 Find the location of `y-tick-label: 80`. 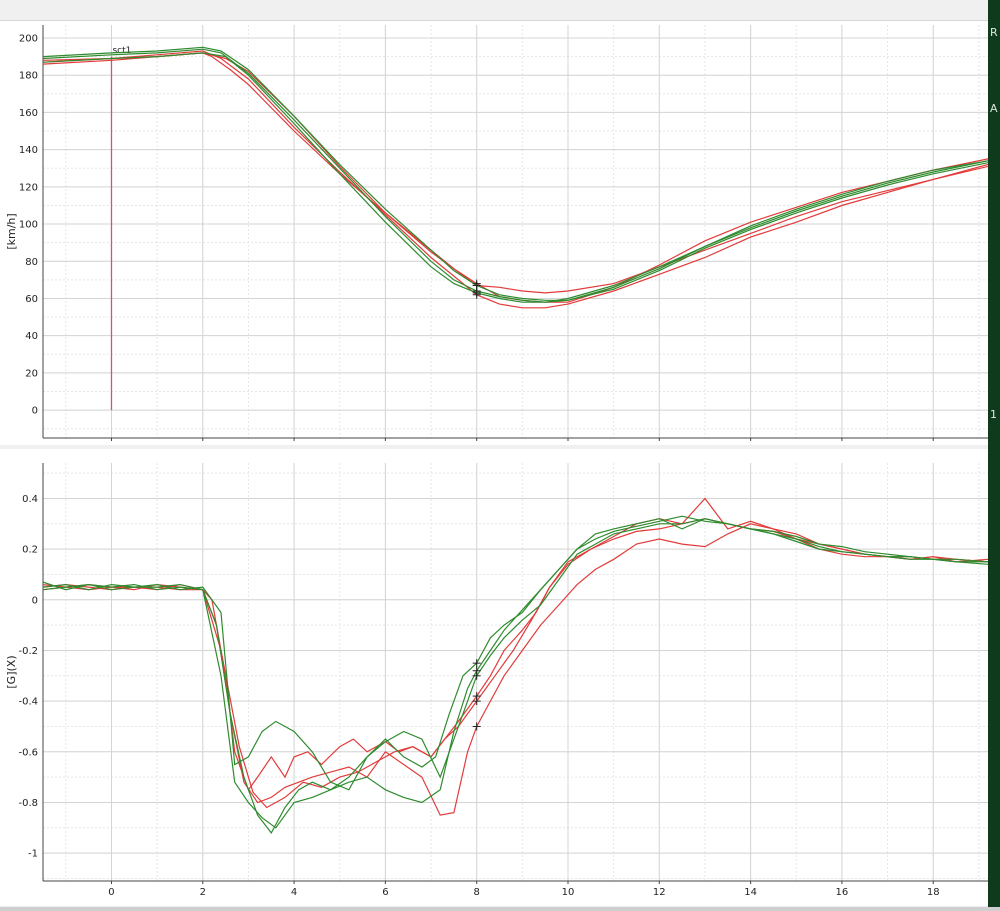

y-tick-label: 80 is located at coordinates (31, 262).